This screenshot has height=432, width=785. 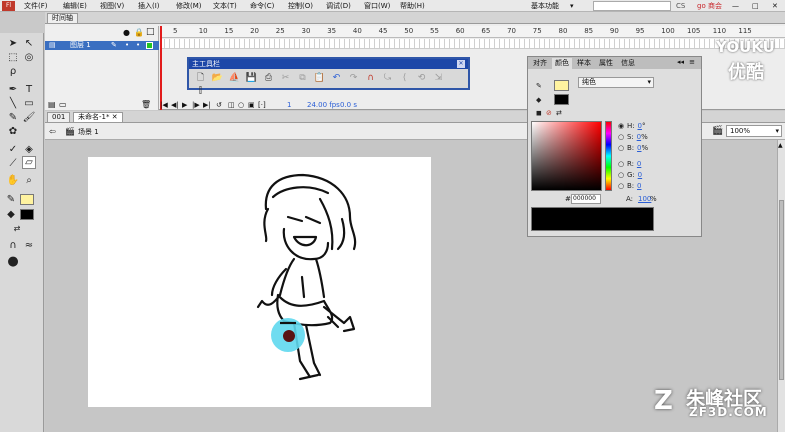 I want to click on eraser-tool-icon: ▱, so click(x=29, y=162).